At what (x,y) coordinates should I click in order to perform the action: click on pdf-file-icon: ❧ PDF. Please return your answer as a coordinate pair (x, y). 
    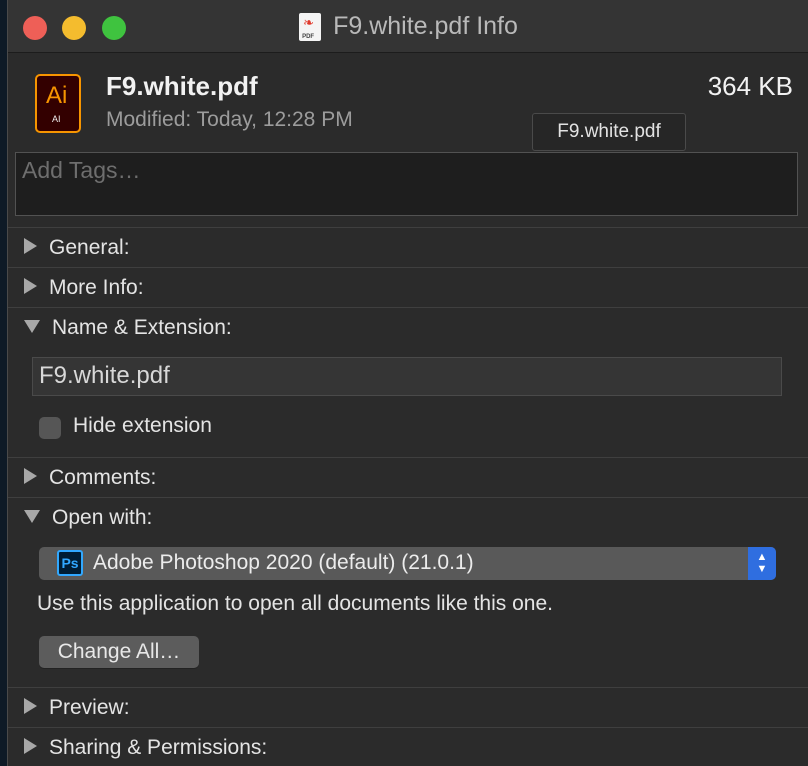
    Looking at the image, I should click on (310, 26).